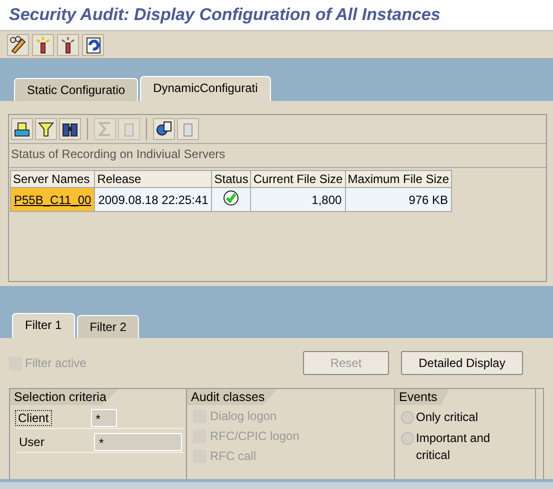 This screenshot has width=553, height=489. Describe the element at coordinates (422, 397) in the screenshot. I see `group-title: Events` at that location.